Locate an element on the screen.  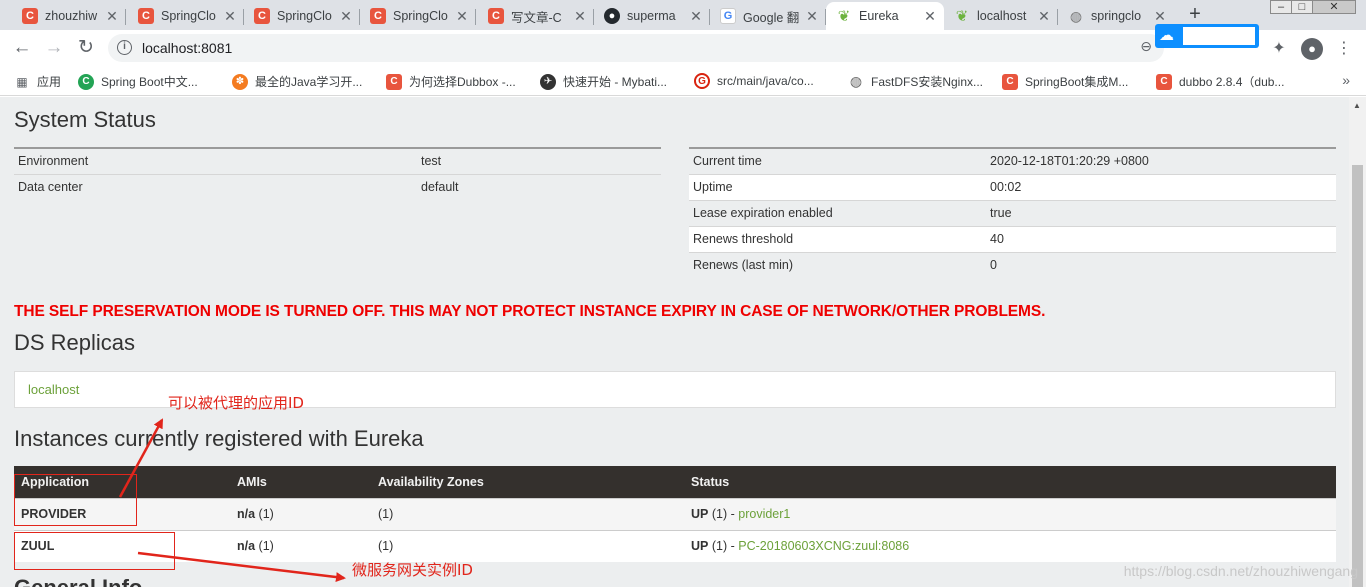
zoom-icon: ⊖ is located at coordinates (1146, 46).